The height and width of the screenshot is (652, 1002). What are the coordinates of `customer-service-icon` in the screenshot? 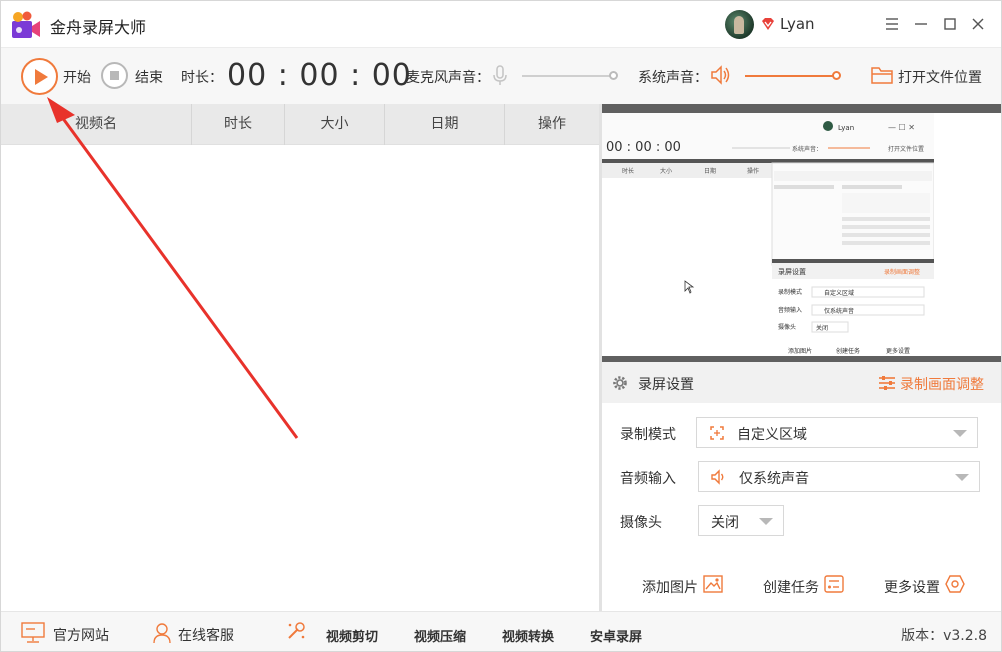 It's located at (162, 633).